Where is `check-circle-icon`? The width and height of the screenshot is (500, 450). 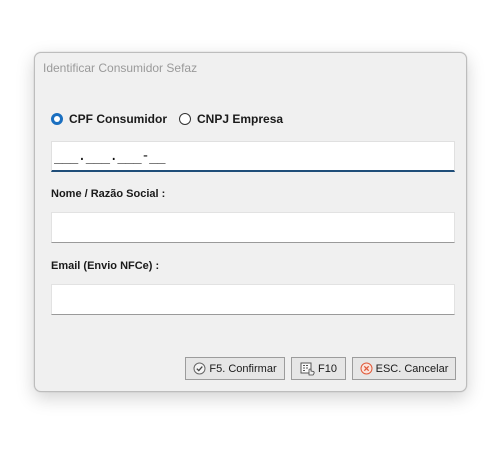
check-circle-icon is located at coordinates (199, 368).